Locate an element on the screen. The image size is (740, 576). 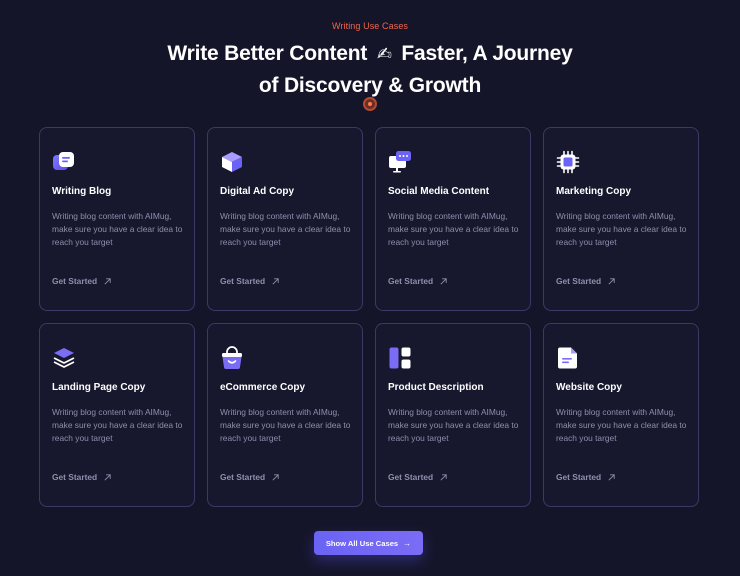
card-title: Landing Page Copy is located at coordinates (99, 387).